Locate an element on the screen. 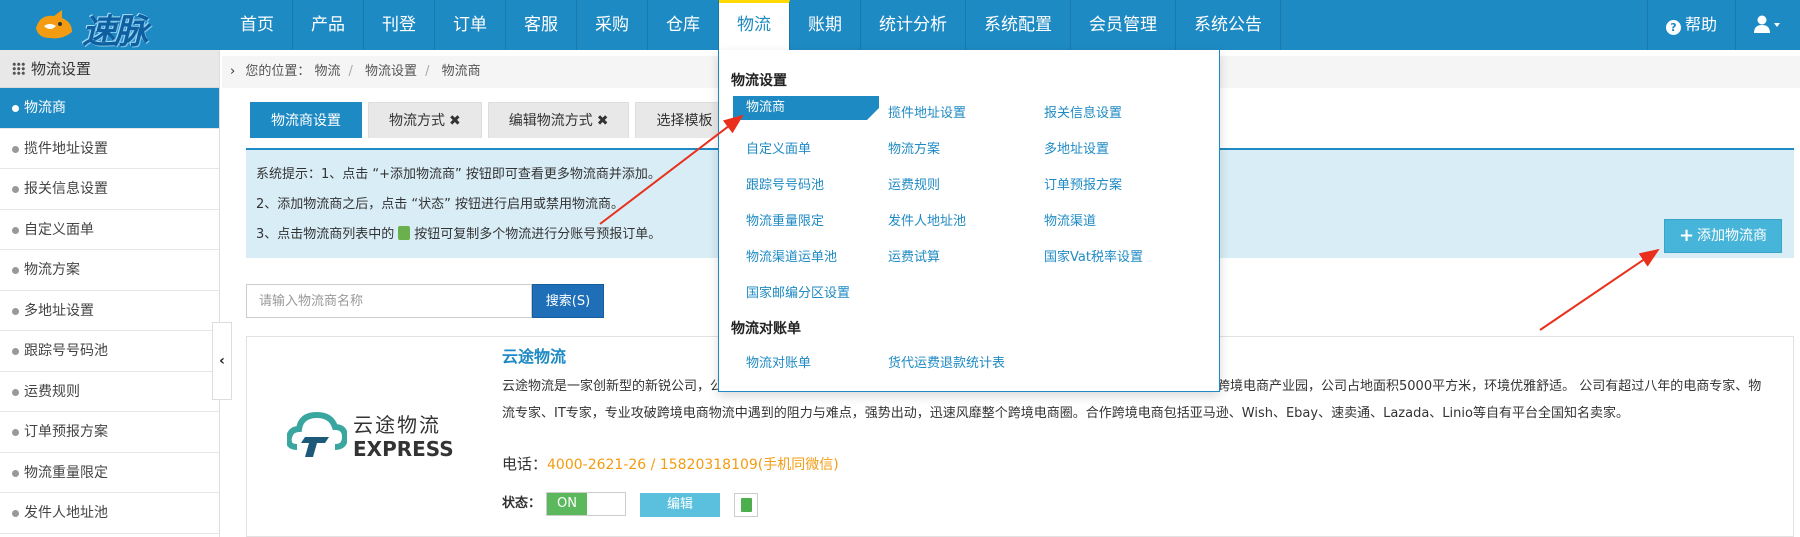 The image size is (1800, 537). user-menu-button is located at coordinates (1767, 25).